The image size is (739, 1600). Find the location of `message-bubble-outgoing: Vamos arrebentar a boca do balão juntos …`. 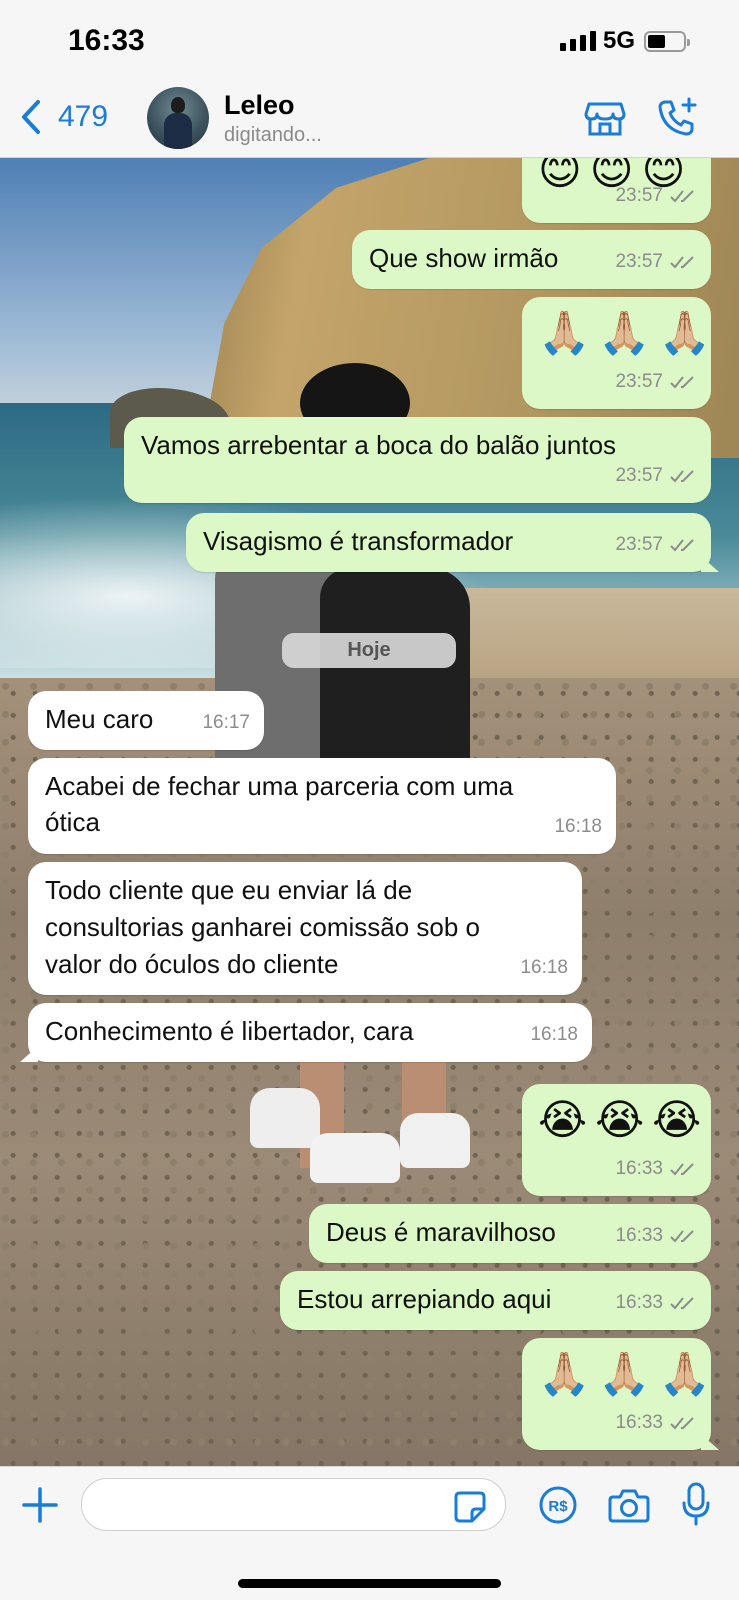

message-bubble-outgoing: Vamos arrebentar a boca do balão juntos … is located at coordinates (417, 460).